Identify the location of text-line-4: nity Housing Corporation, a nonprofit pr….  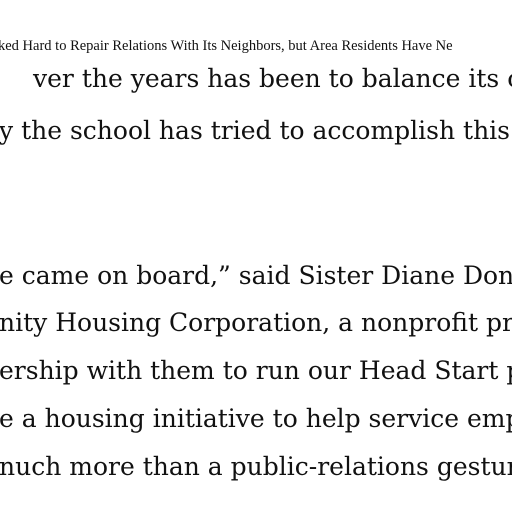
(256, 322).